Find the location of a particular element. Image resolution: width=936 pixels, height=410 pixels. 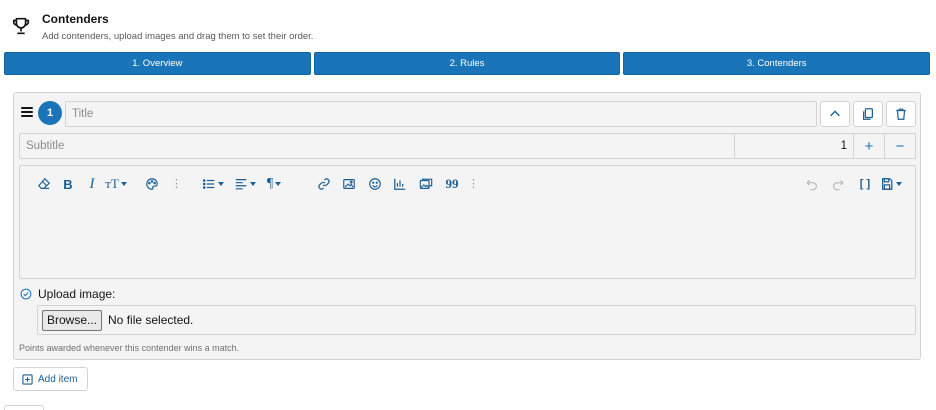

move-up-button is located at coordinates (835, 114).